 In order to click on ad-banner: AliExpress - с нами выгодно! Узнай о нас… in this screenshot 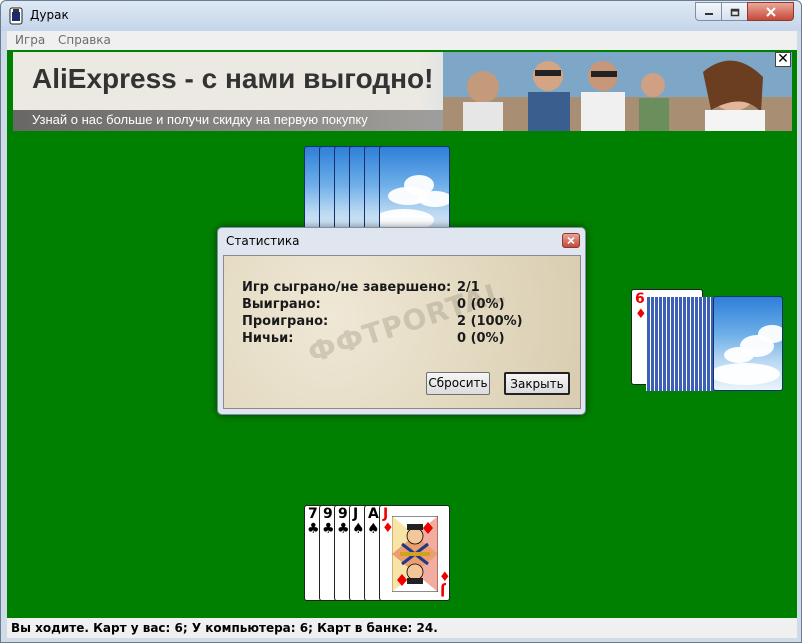, I will do `click(402, 91)`.